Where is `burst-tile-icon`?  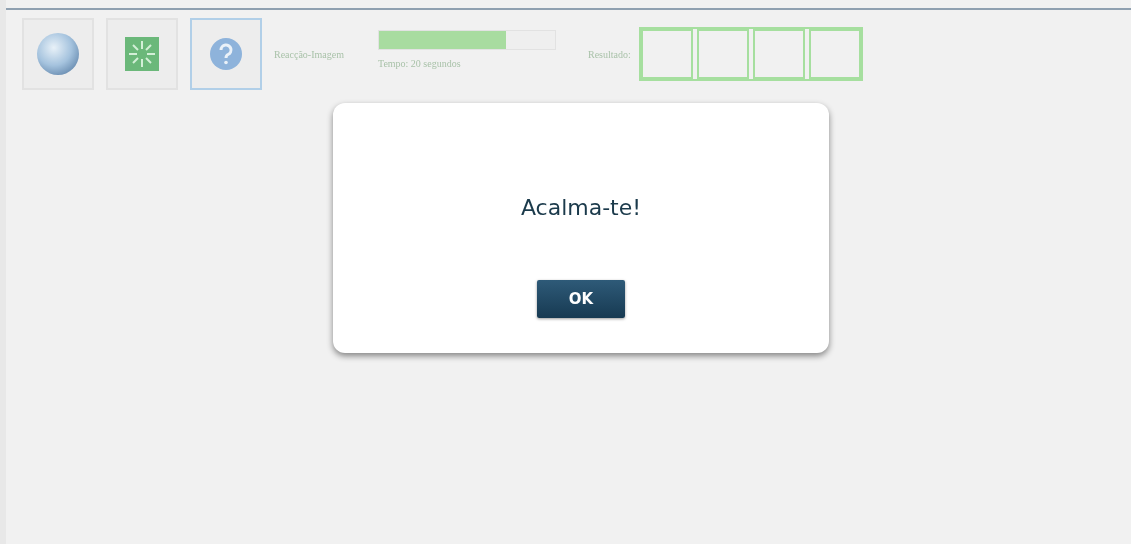
burst-tile-icon is located at coordinates (142, 54).